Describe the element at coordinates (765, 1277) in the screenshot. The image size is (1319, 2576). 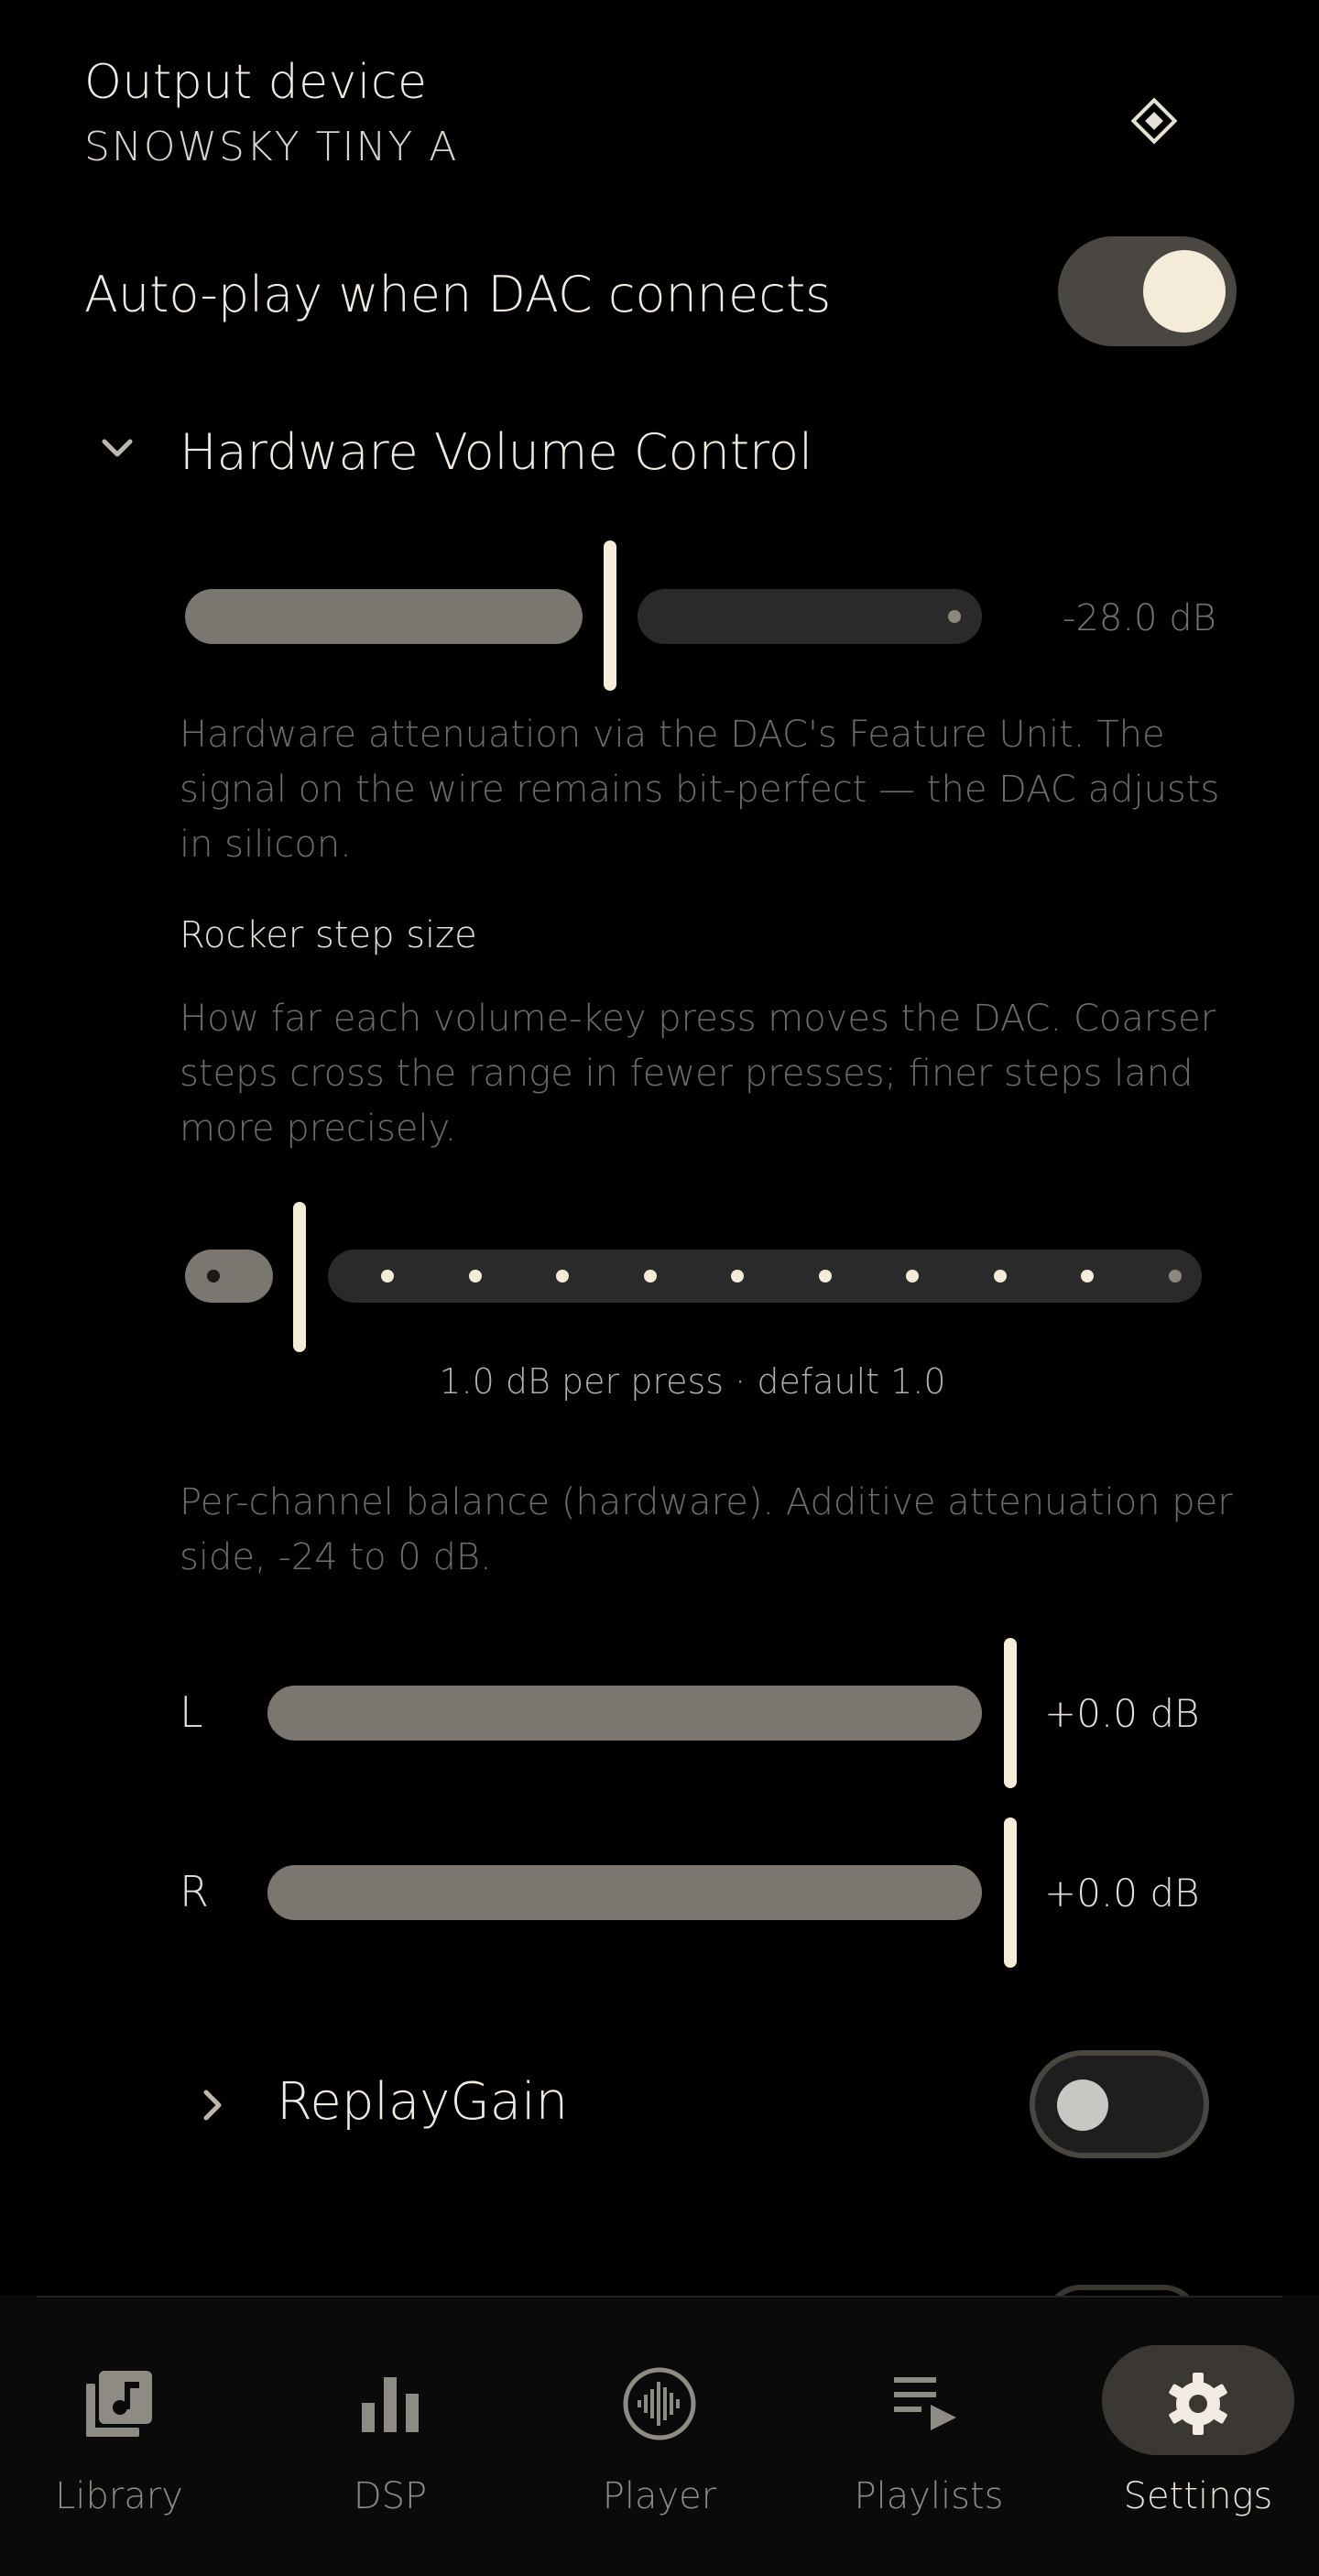
I see `step-slider-track` at that location.